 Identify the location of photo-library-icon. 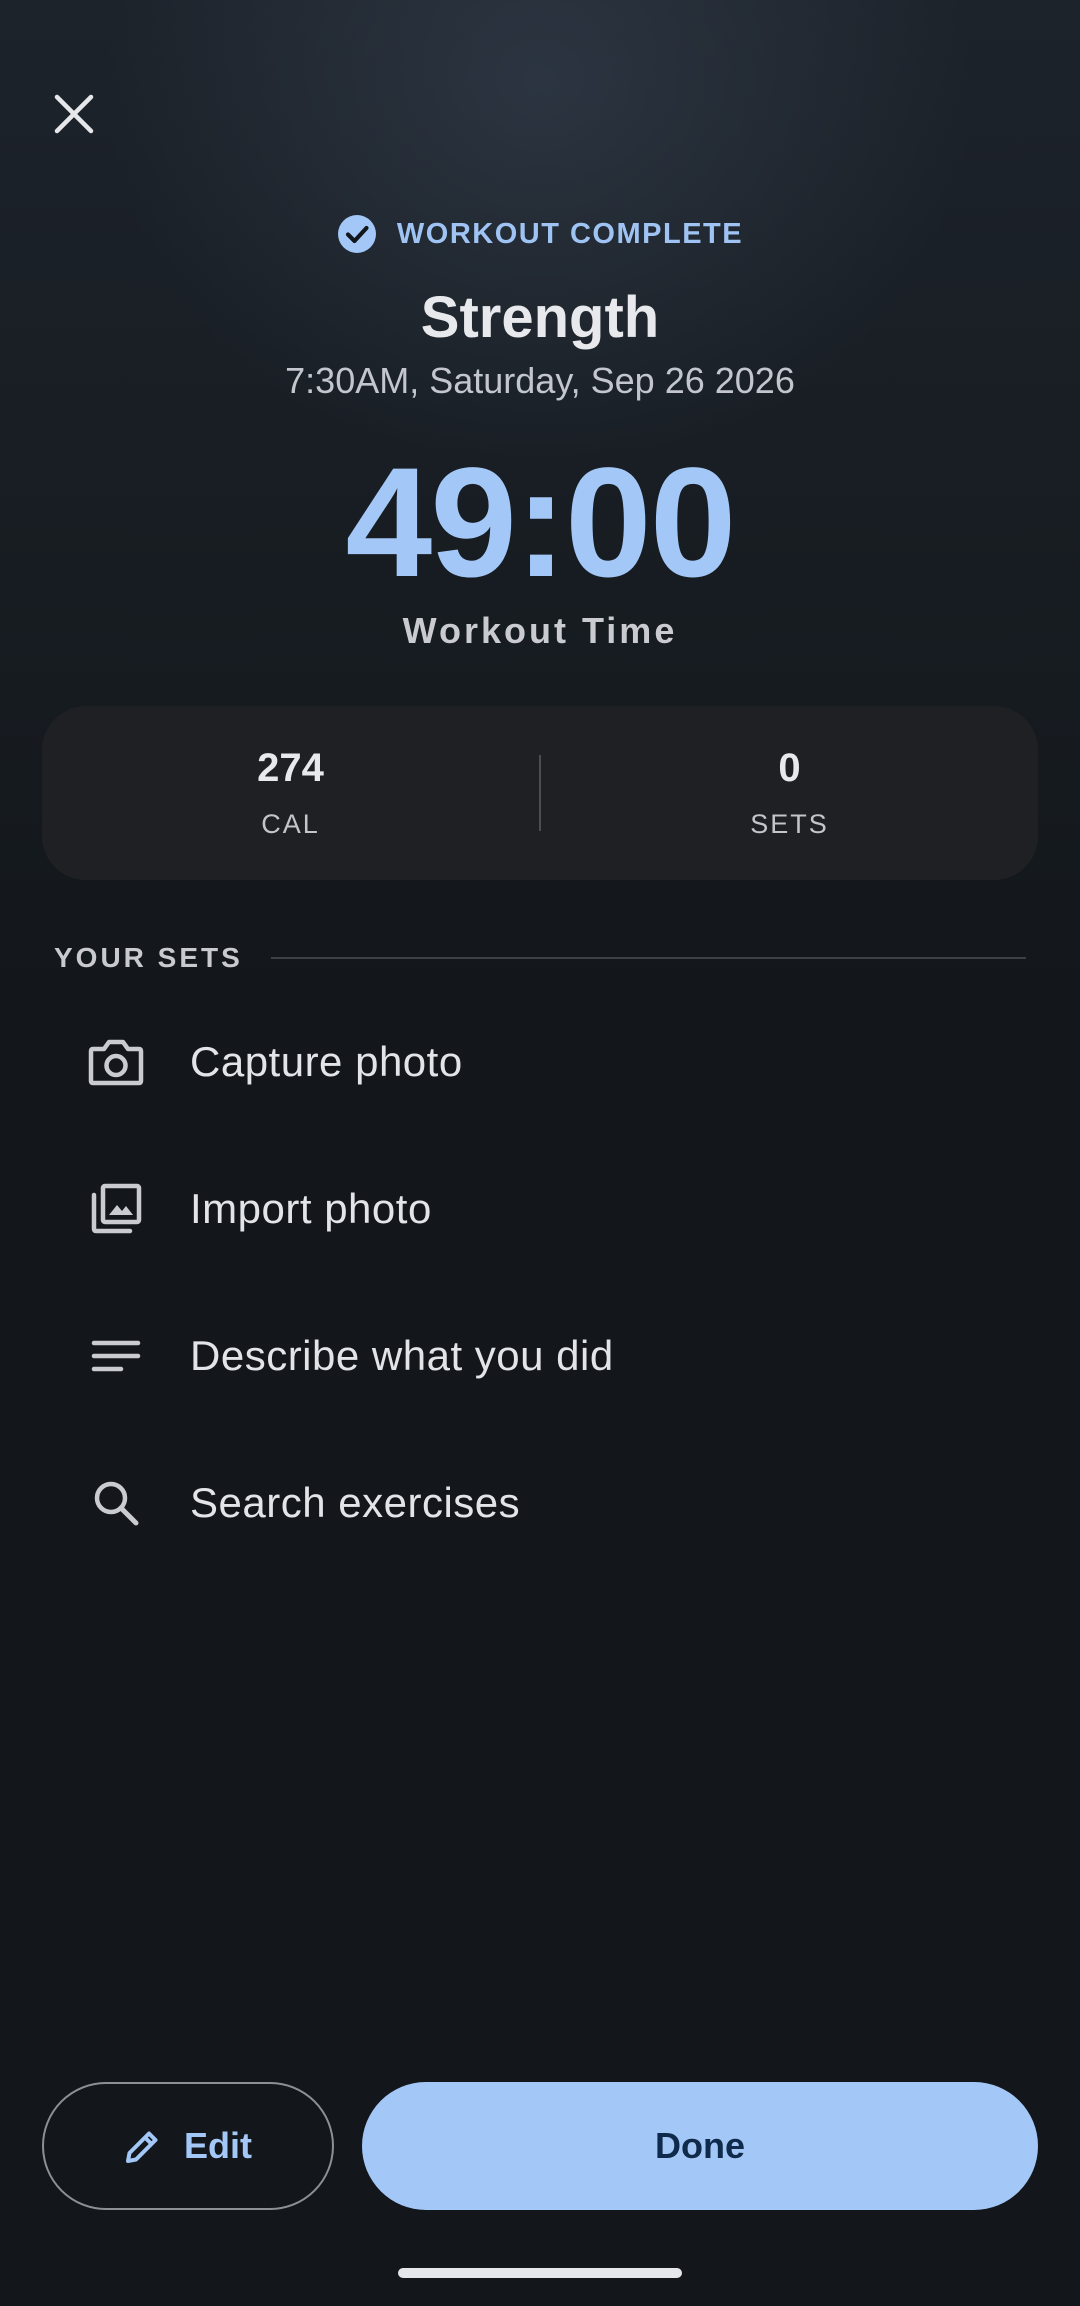
(116, 1209).